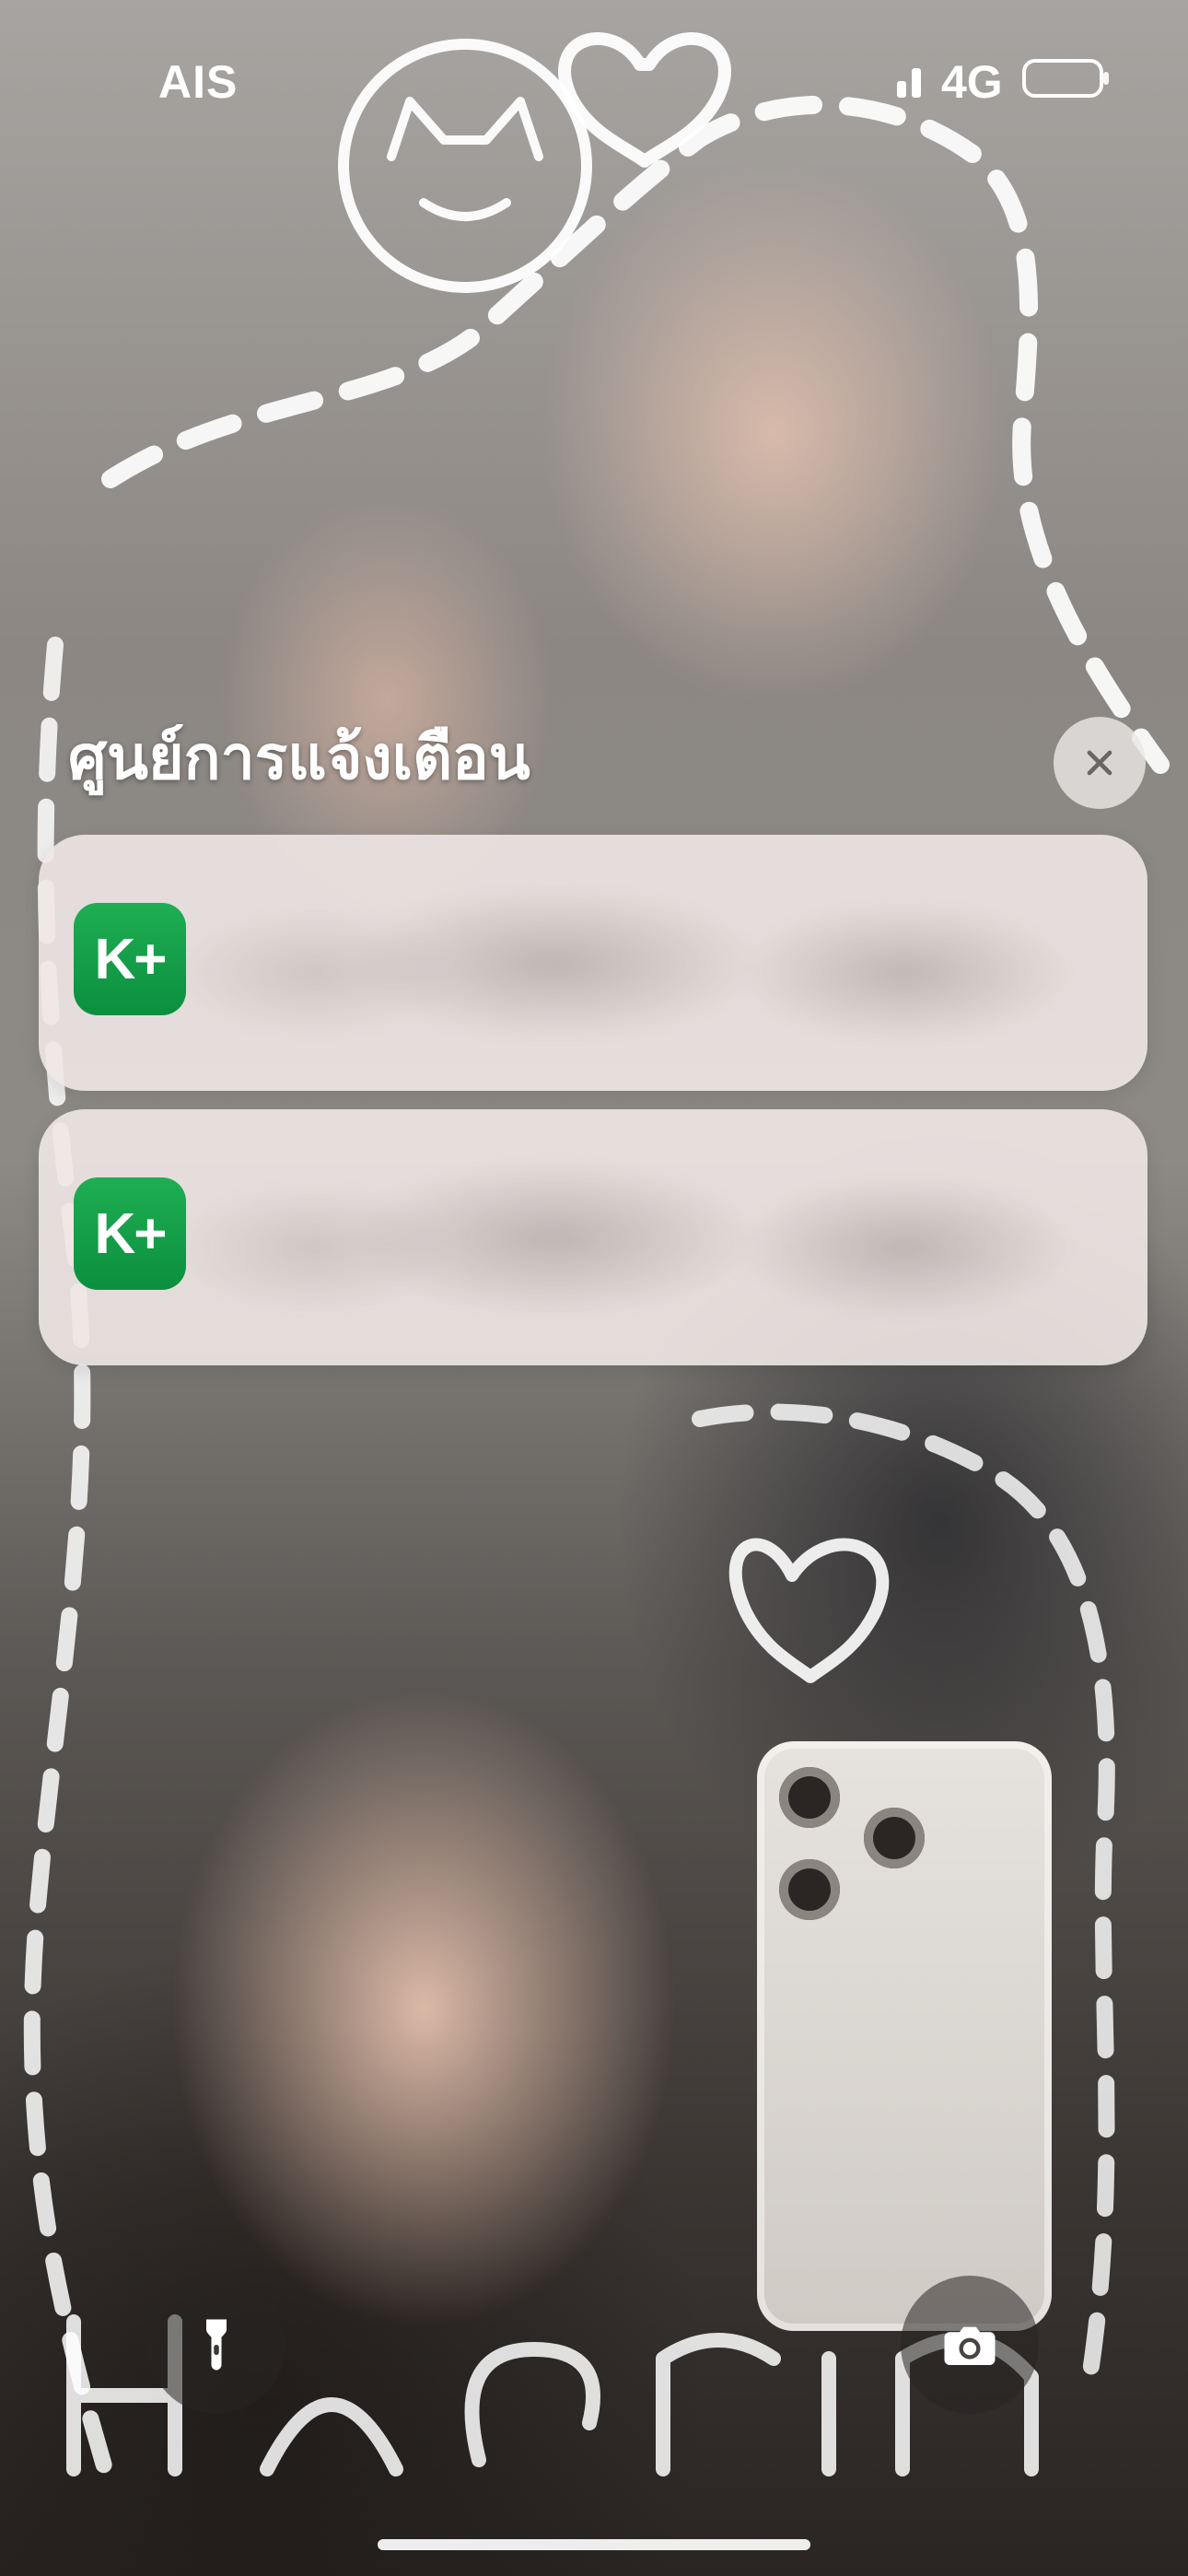  I want to click on home-indicator, so click(594, 2544).